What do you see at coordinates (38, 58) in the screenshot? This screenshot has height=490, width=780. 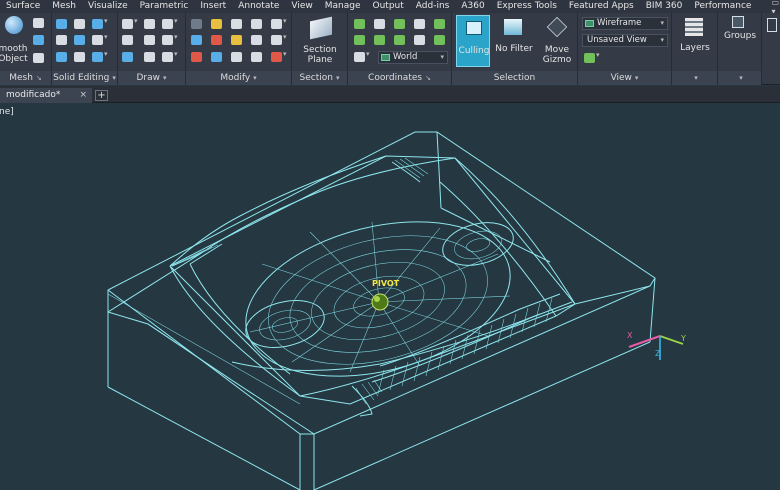 I see `mesh-crease-icon` at bounding box center [38, 58].